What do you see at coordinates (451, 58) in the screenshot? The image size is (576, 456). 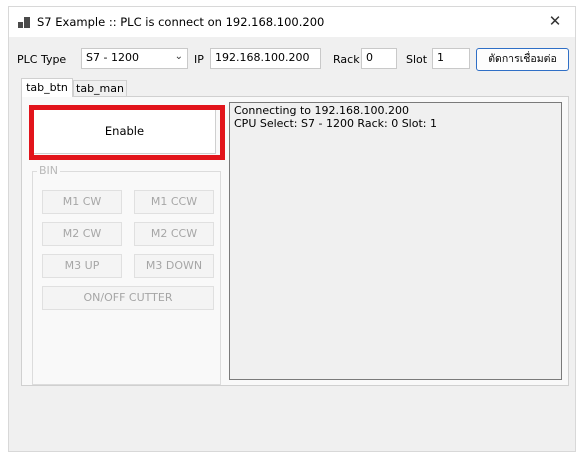 I see `slot-field: 1` at bounding box center [451, 58].